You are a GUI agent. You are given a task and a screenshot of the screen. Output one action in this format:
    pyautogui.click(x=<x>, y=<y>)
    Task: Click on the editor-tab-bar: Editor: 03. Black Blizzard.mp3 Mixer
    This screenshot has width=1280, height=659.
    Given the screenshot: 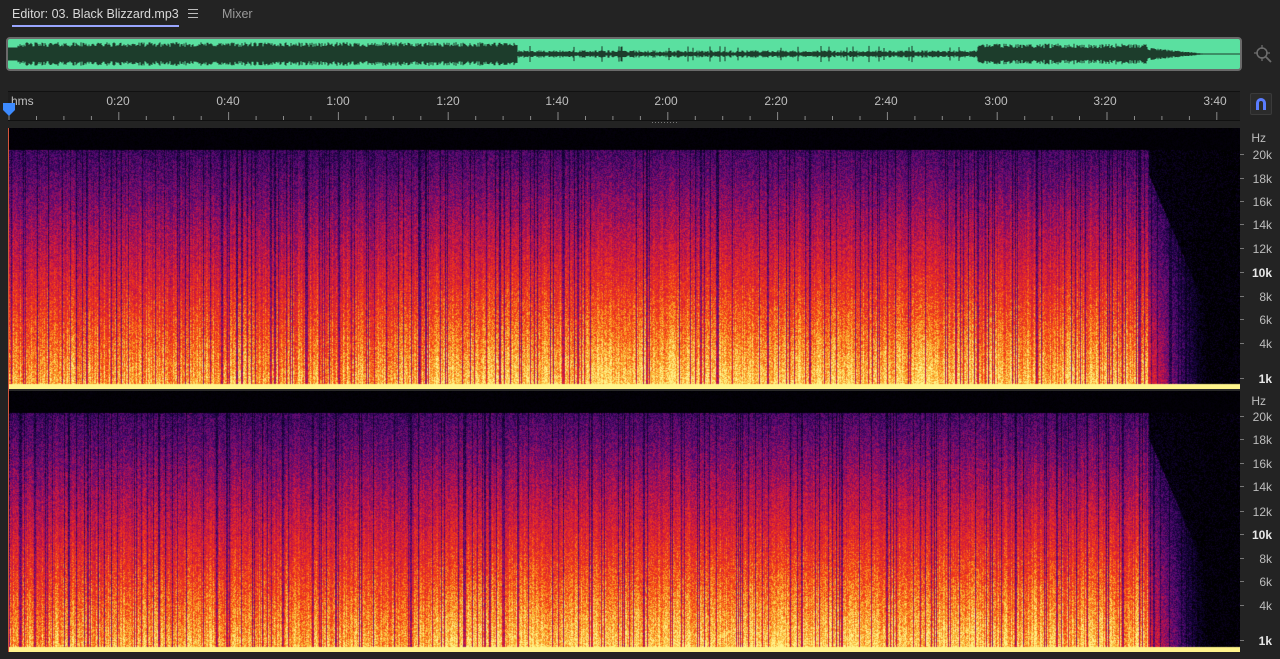 What is the action you would take?
    pyautogui.click(x=640, y=15)
    